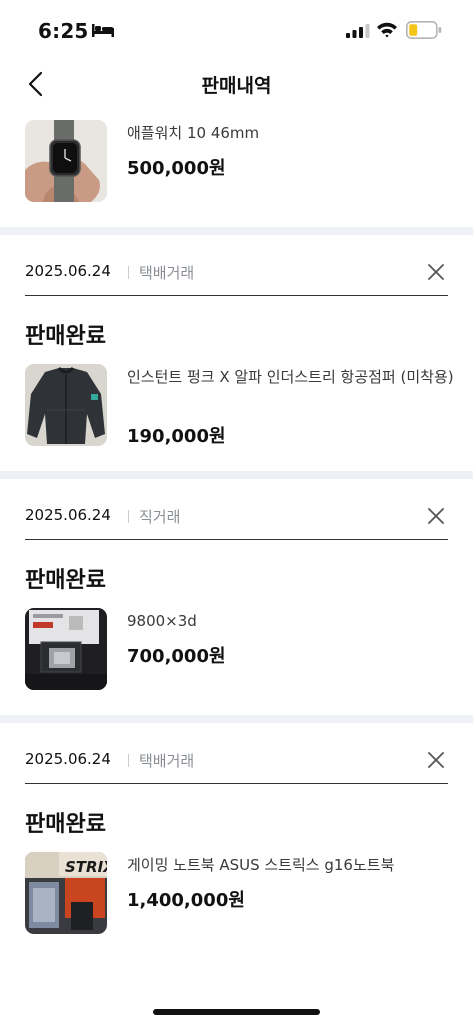 The height and width of the screenshot is (1024, 473). I want to click on bed-icon, so click(103, 30).